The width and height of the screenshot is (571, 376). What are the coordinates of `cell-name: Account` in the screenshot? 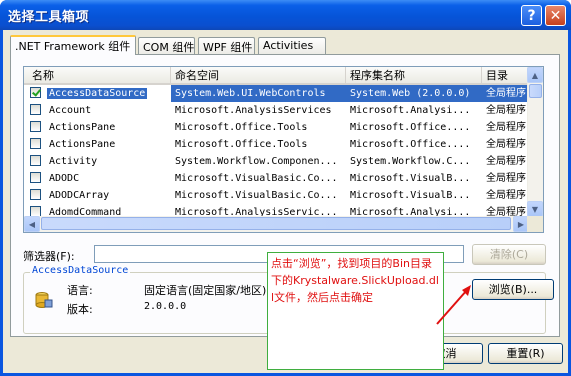 It's located at (97, 110).